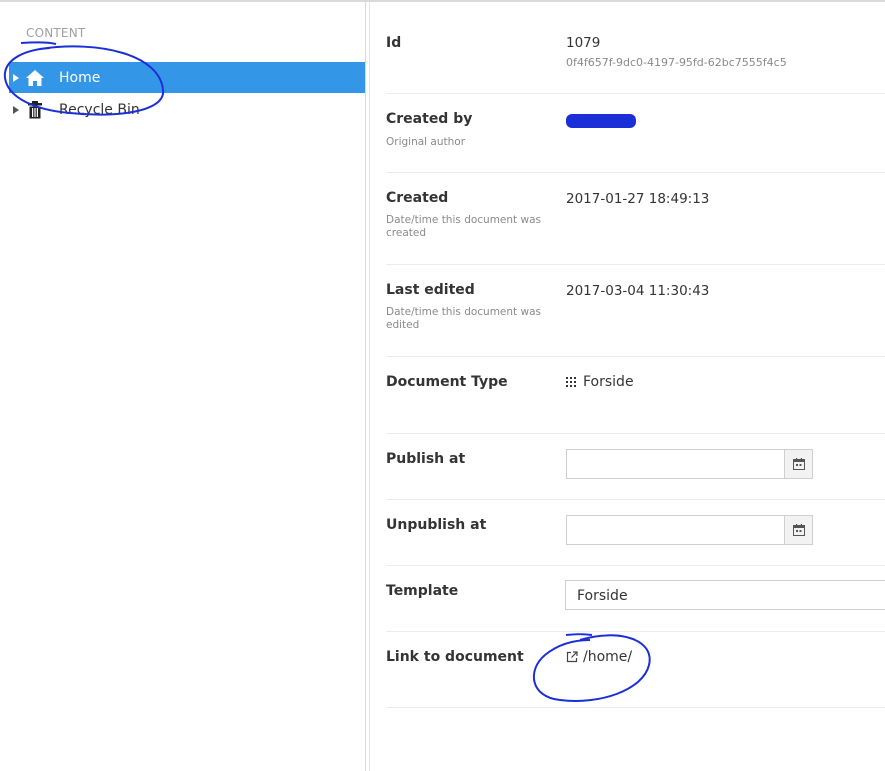 The image size is (885, 771). I want to click on info-row-template: Template Forside, so click(635, 599).